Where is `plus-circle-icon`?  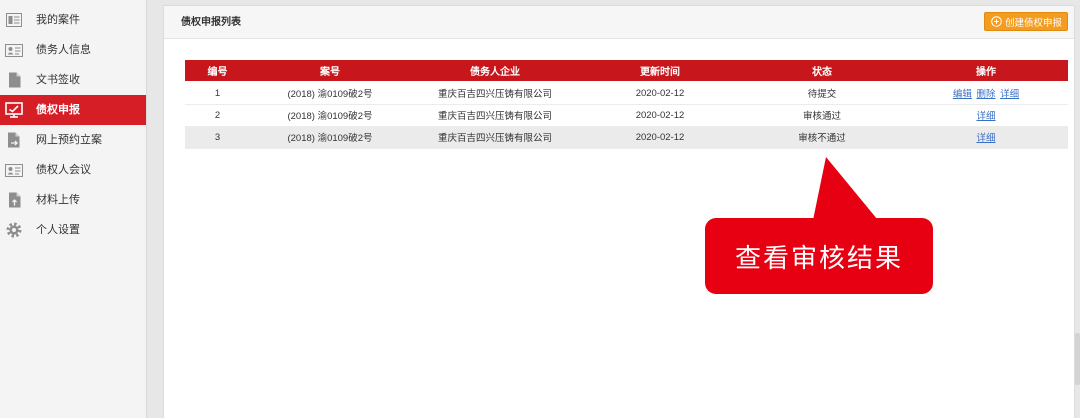
plus-circle-icon is located at coordinates (996, 21).